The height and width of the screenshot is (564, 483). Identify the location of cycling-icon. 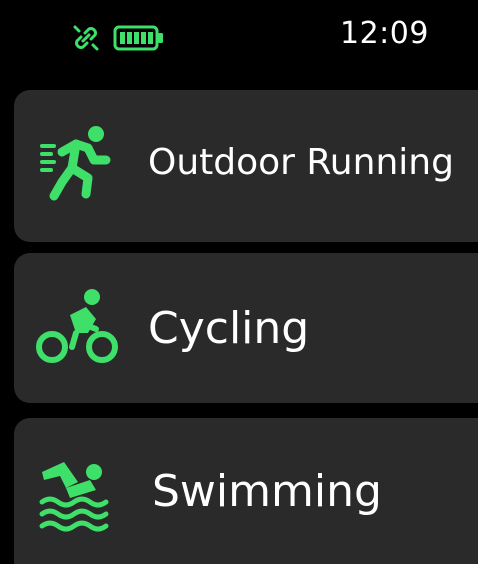
(77, 326).